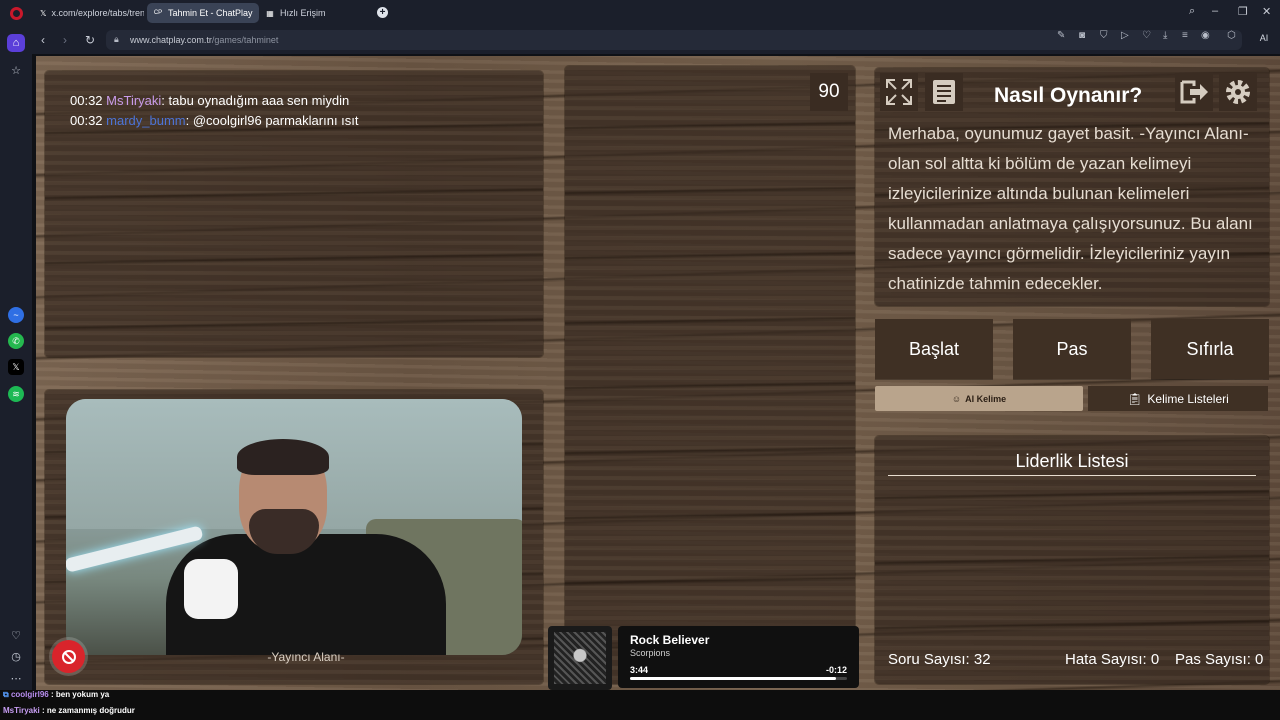  I want to click on stop-button, so click(68, 656).